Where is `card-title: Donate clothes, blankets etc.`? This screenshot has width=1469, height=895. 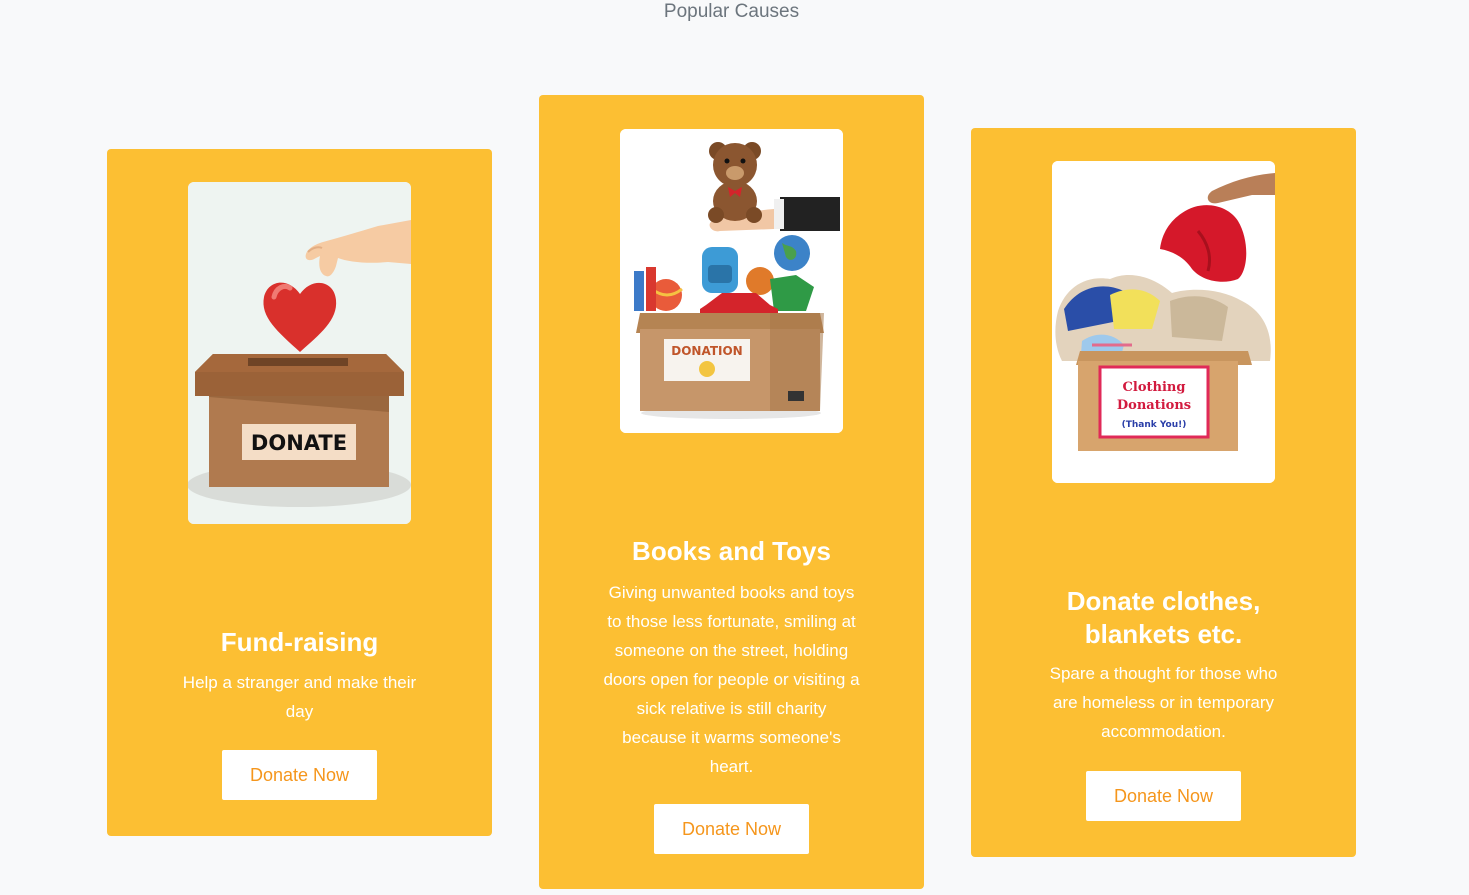
card-title: Donate clothes, blankets etc. is located at coordinates (1163, 617).